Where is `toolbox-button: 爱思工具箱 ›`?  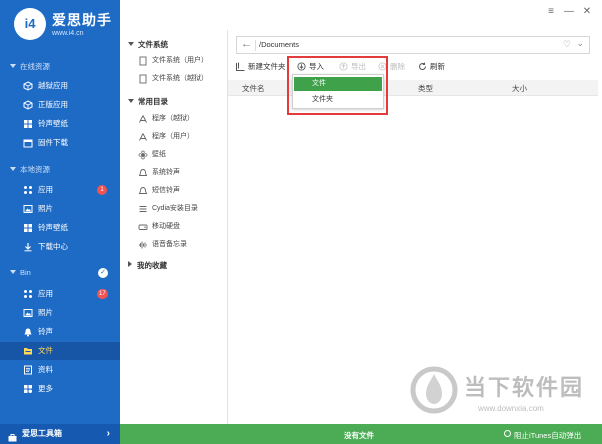
toolbox-button: 爱思工具箱 › is located at coordinates (60, 434).